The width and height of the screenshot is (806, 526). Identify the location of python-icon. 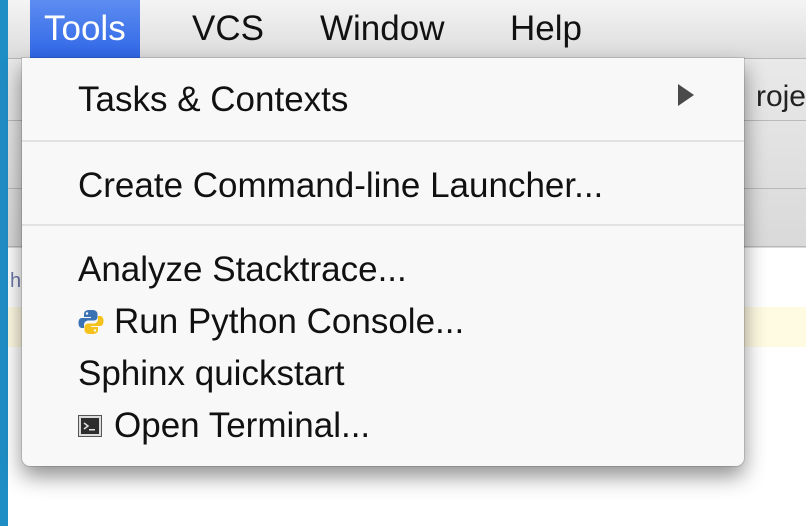
(91, 321).